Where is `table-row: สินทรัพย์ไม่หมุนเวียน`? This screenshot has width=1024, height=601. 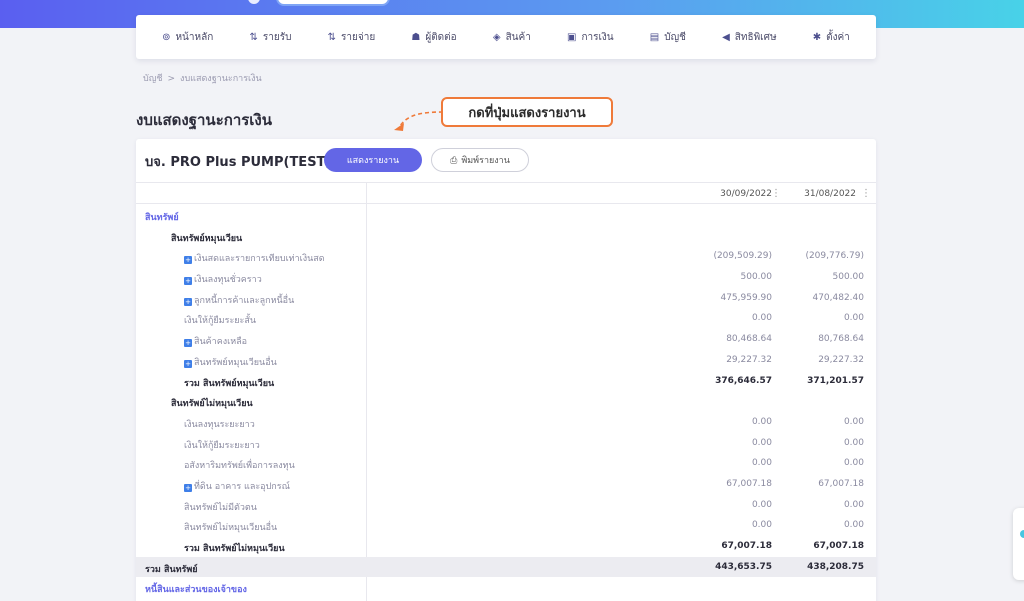 table-row: สินทรัพย์ไม่หมุนเวียน is located at coordinates (506, 401).